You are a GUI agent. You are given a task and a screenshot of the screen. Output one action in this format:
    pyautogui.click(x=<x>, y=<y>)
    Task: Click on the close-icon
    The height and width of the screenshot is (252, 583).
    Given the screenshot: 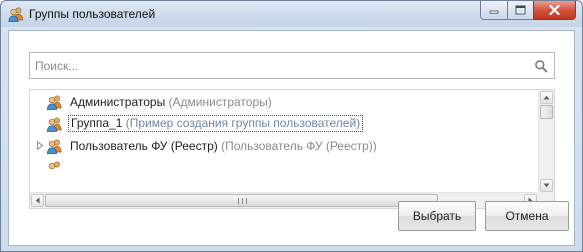 What is the action you would take?
    pyautogui.click(x=554, y=10)
    